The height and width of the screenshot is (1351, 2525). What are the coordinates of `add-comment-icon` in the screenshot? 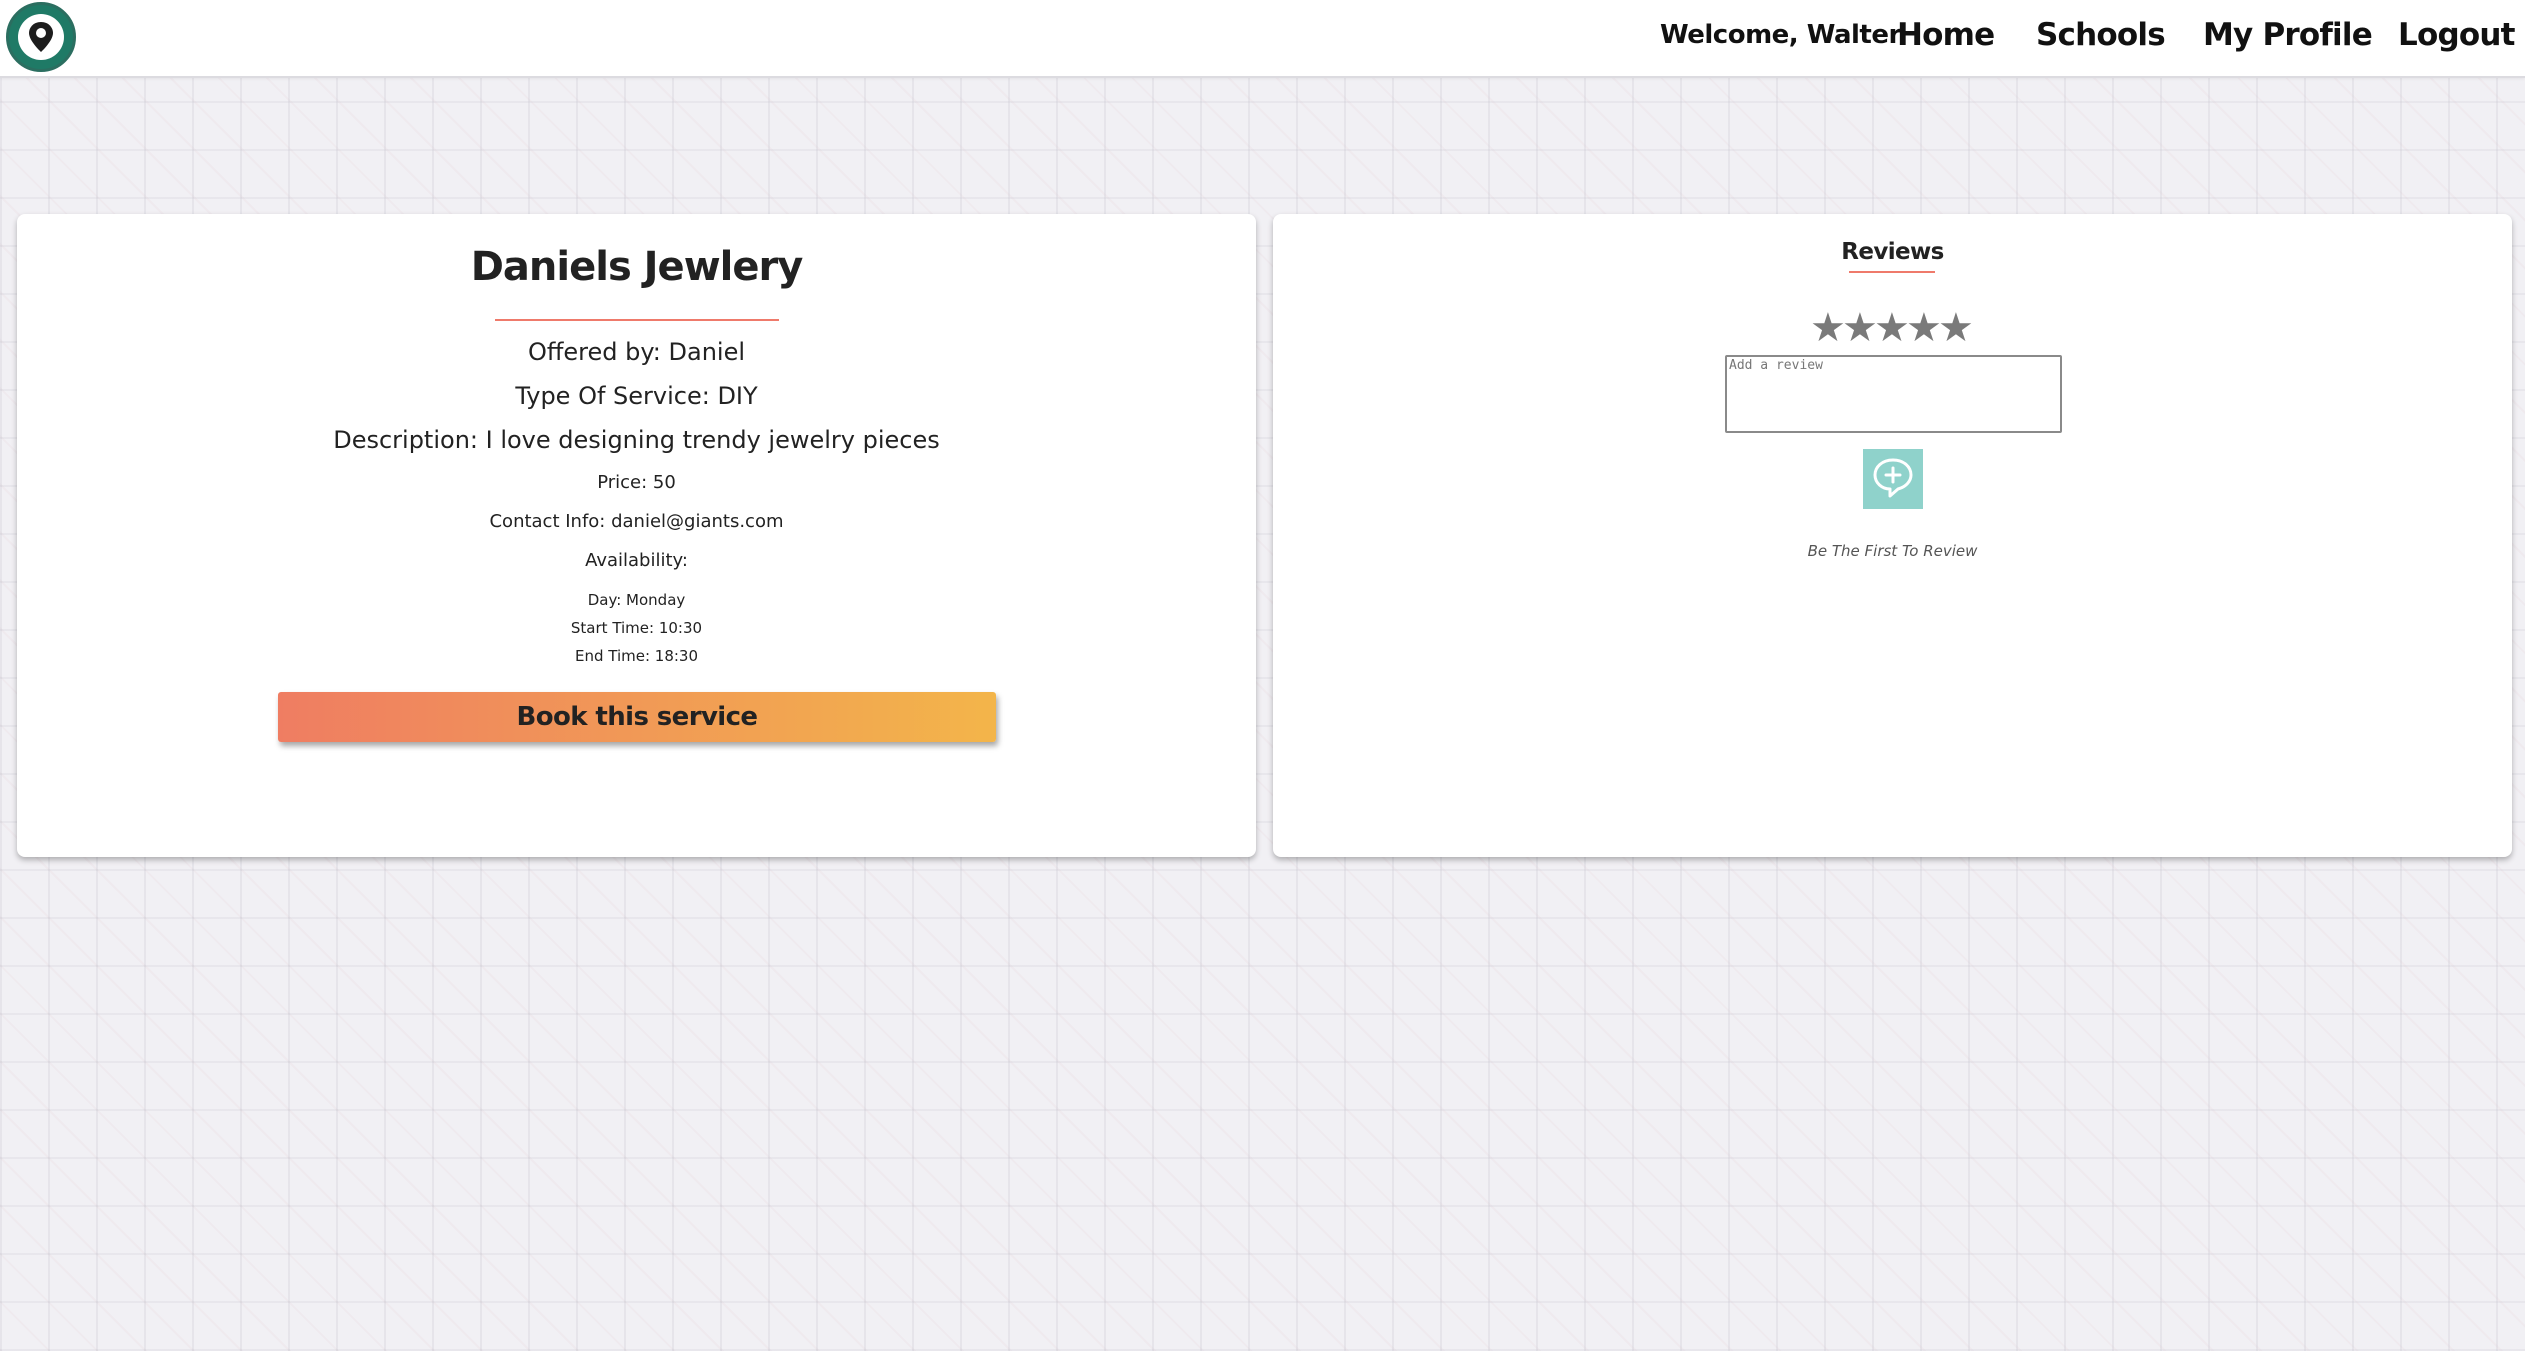 It's located at (1893, 479).